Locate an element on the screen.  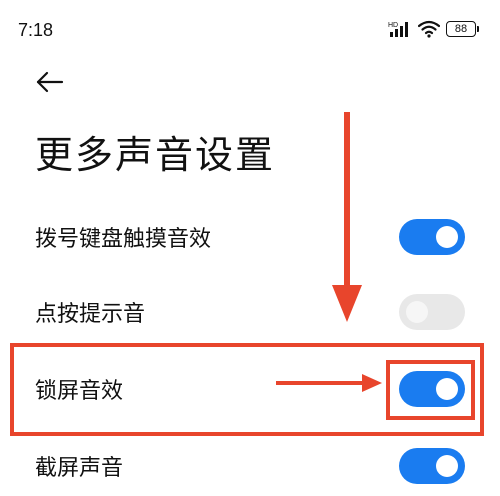
battery-level: 88 is located at coordinates (461, 29).